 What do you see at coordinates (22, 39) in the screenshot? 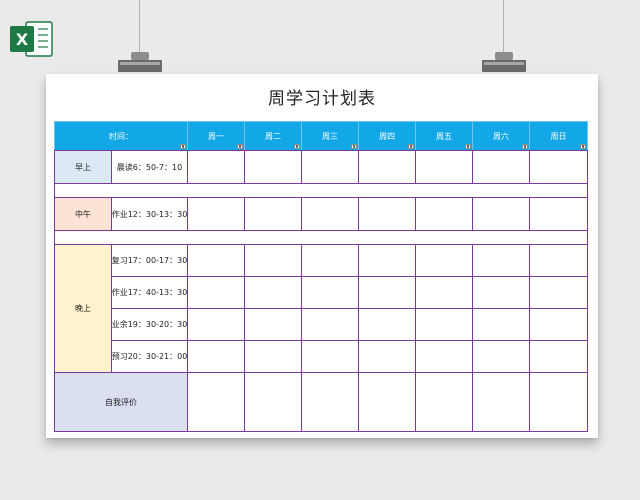
I see `excel-icon-letter: X` at bounding box center [22, 39].